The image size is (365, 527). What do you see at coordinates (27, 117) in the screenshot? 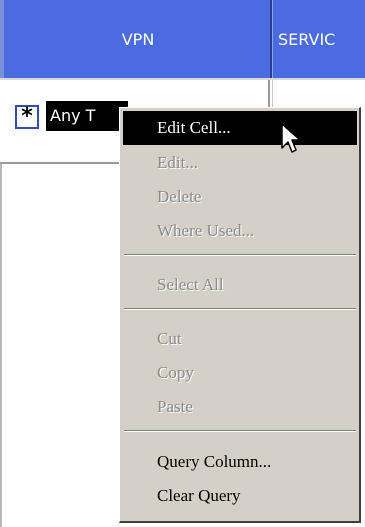
I see `asterisk-icon: *` at bounding box center [27, 117].